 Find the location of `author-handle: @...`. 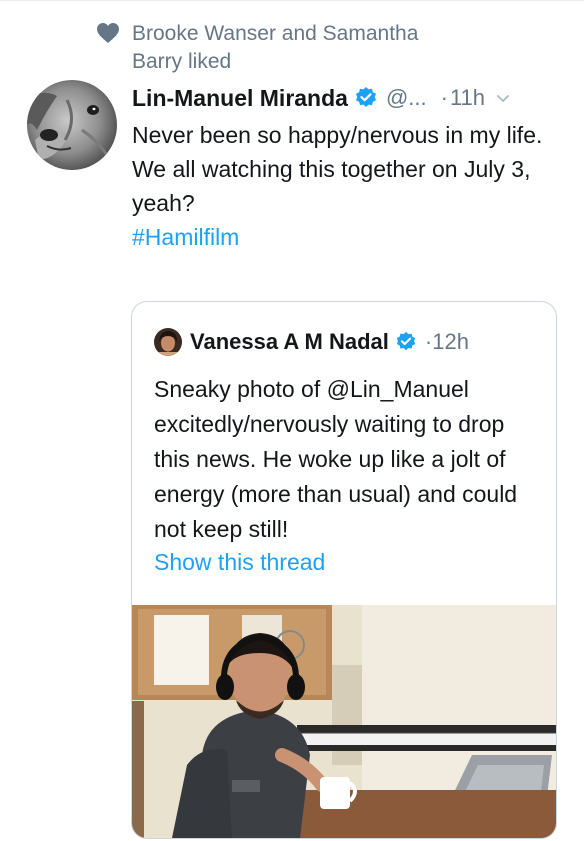

author-handle: @... is located at coordinates (406, 98).